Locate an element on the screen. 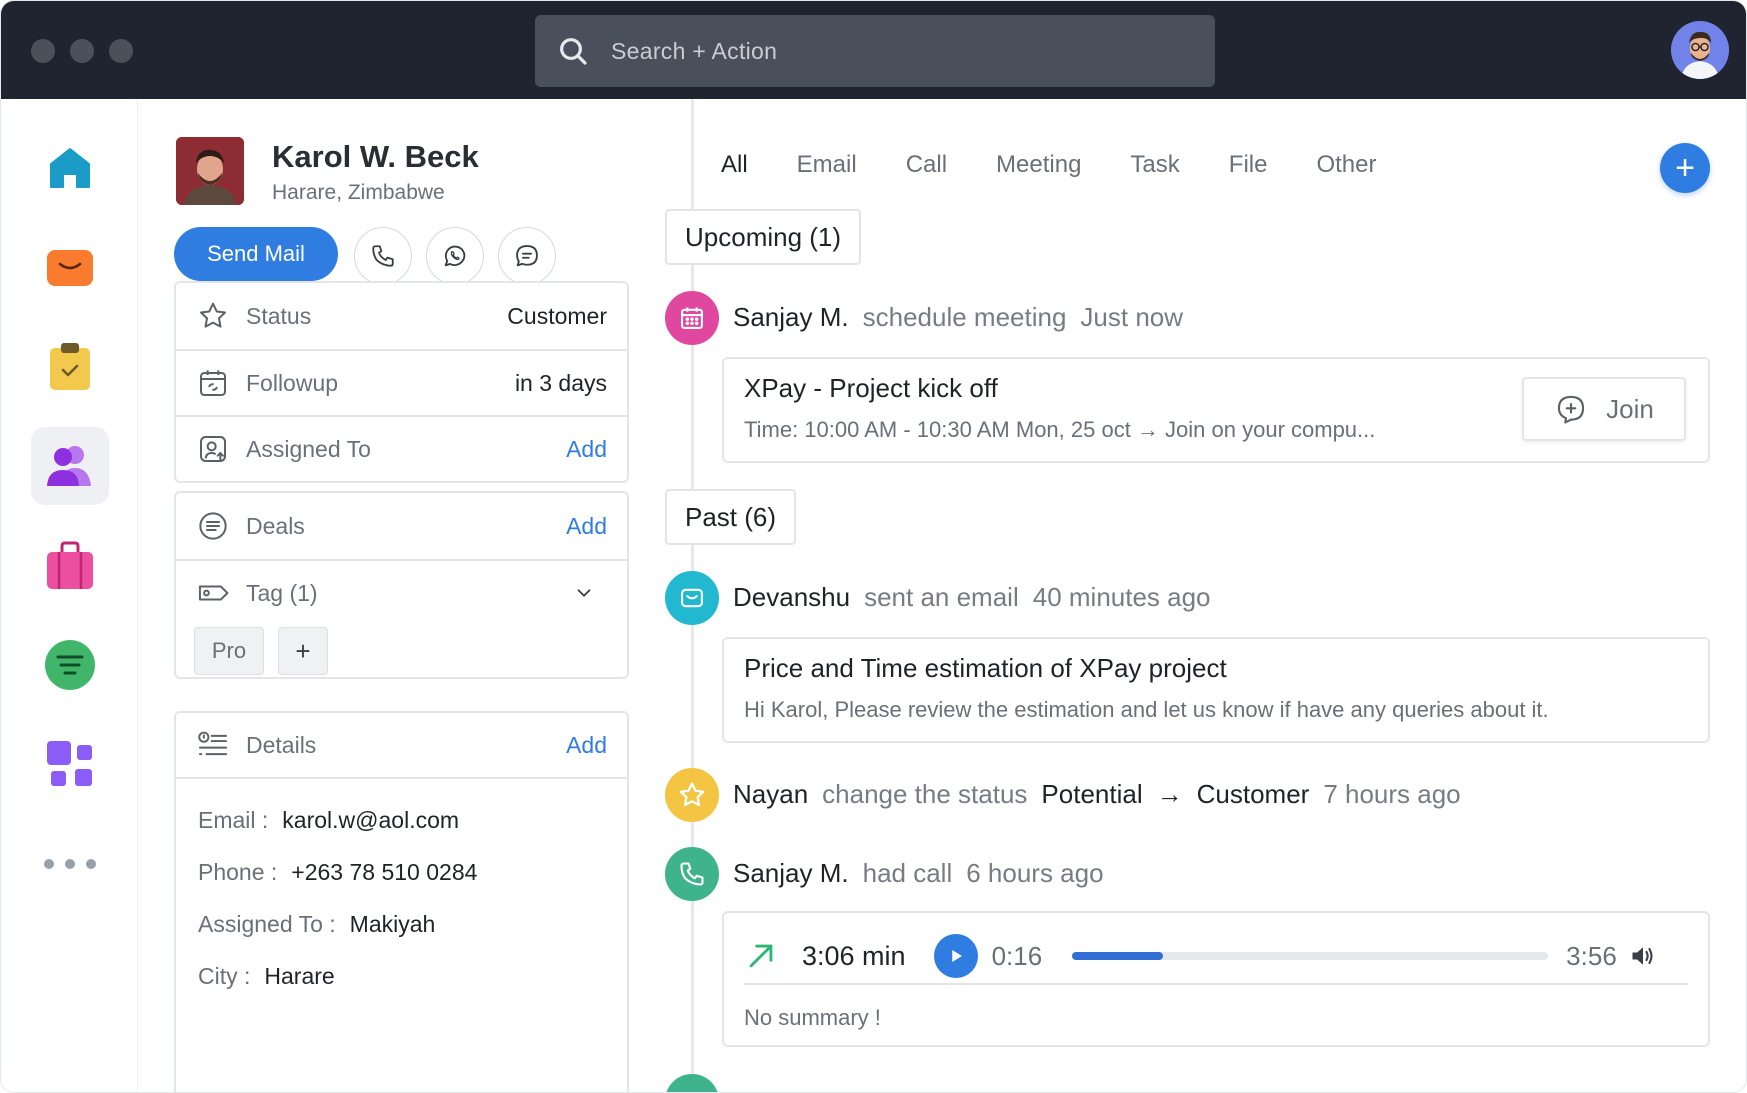  search-placeholder: Search + Action is located at coordinates (694, 50).